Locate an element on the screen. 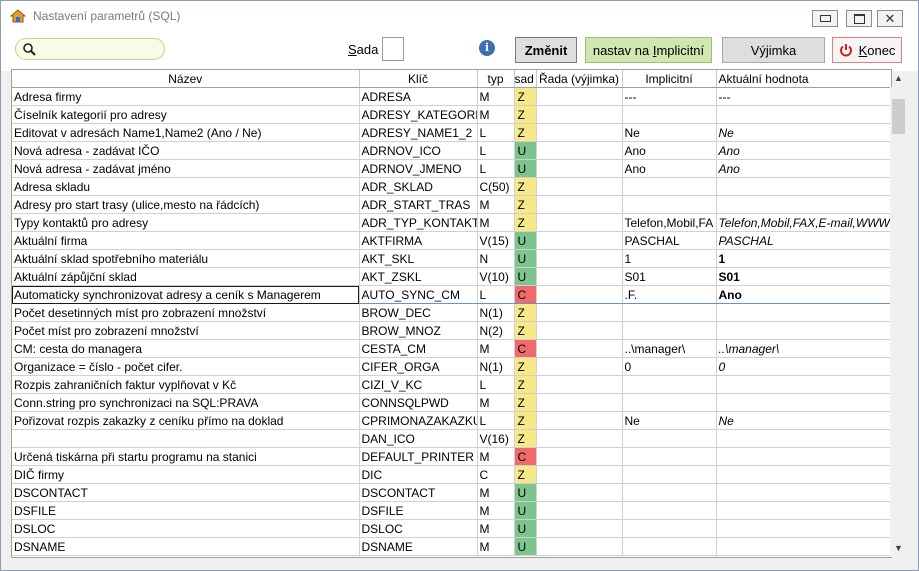 The image size is (919, 571). cell-klic: AUTO_SYNC_CM is located at coordinates (418, 294).